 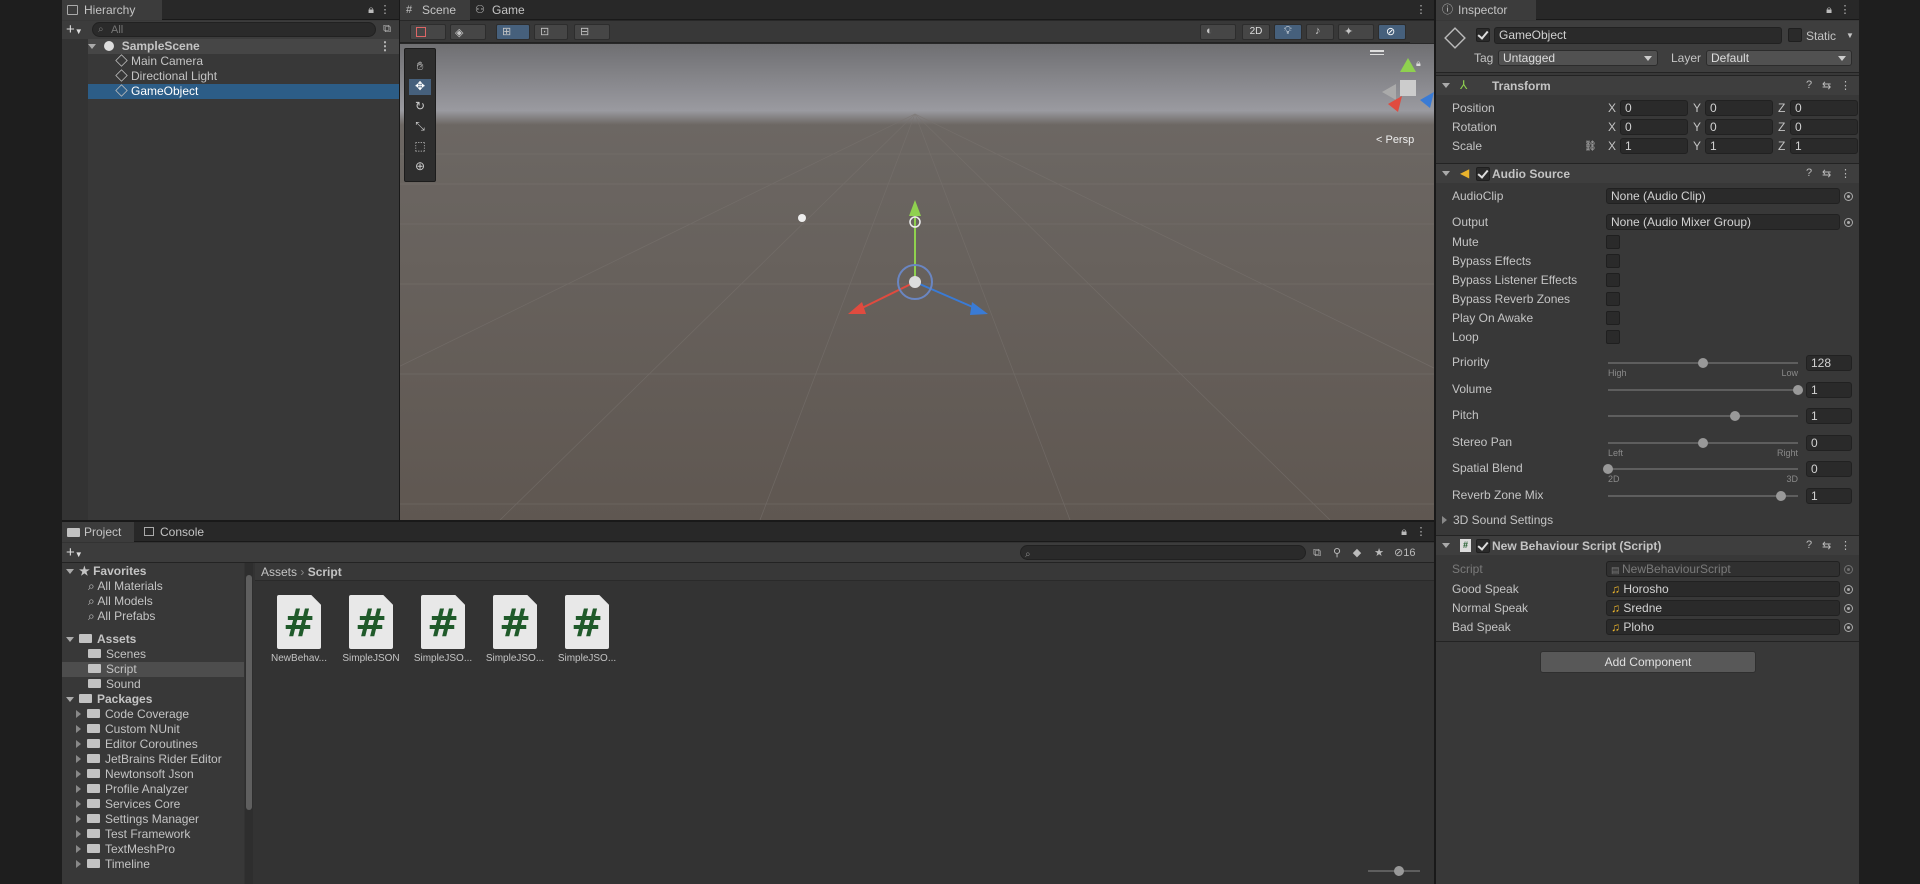 What do you see at coordinates (1455, 38) in the screenshot?
I see `gameobject-large-icon` at bounding box center [1455, 38].